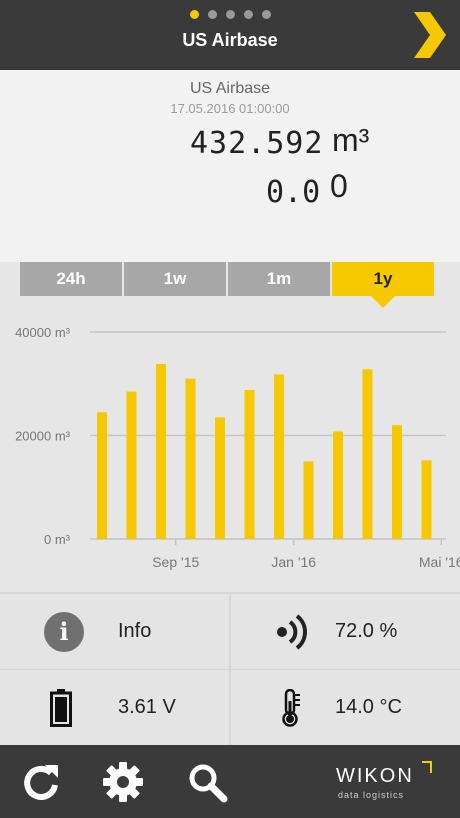  Describe the element at coordinates (366, 631) in the screenshot. I see `signal-value: 72.0 %` at that location.